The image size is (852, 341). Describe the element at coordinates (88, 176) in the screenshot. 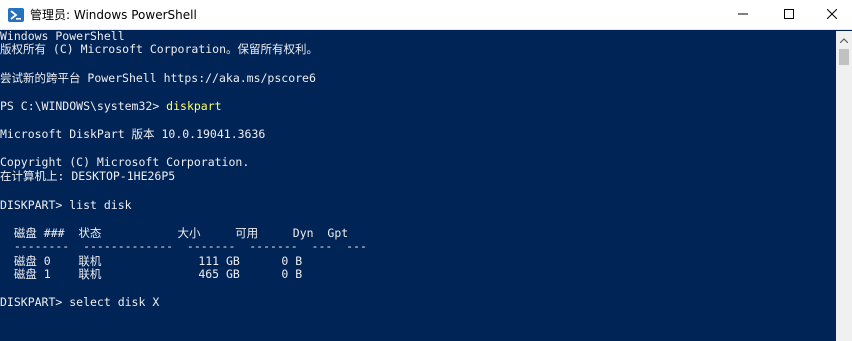

I see `console-line: 在计算机上: DESKTOP-1HE26P5` at that location.